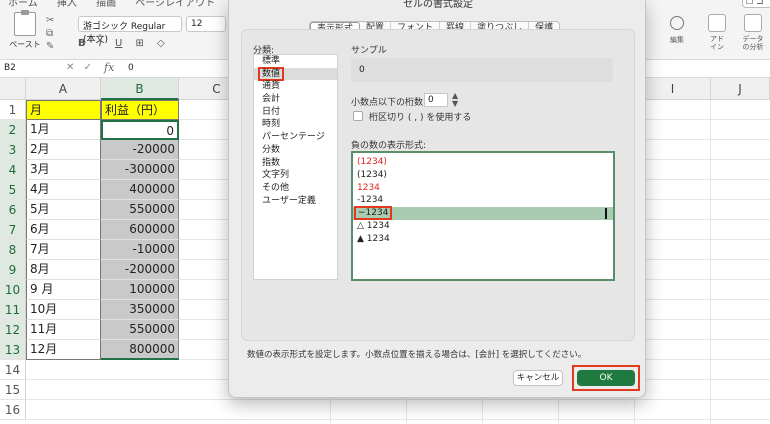 This screenshot has height=424, width=770. I want to click on negative-format-item: -1234, so click(483, 200).